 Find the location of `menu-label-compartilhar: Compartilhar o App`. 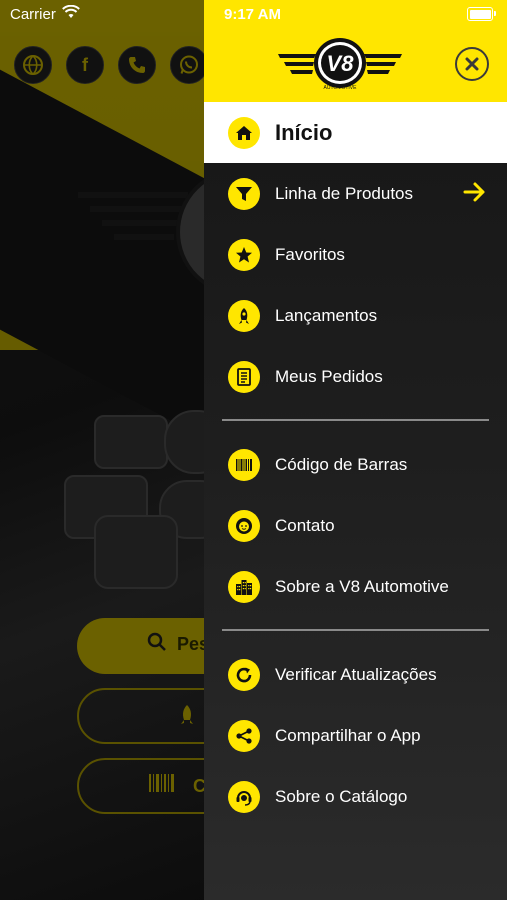

menu-label-compartilhar: Compartilhar o App is located at coordinates (348, 735).